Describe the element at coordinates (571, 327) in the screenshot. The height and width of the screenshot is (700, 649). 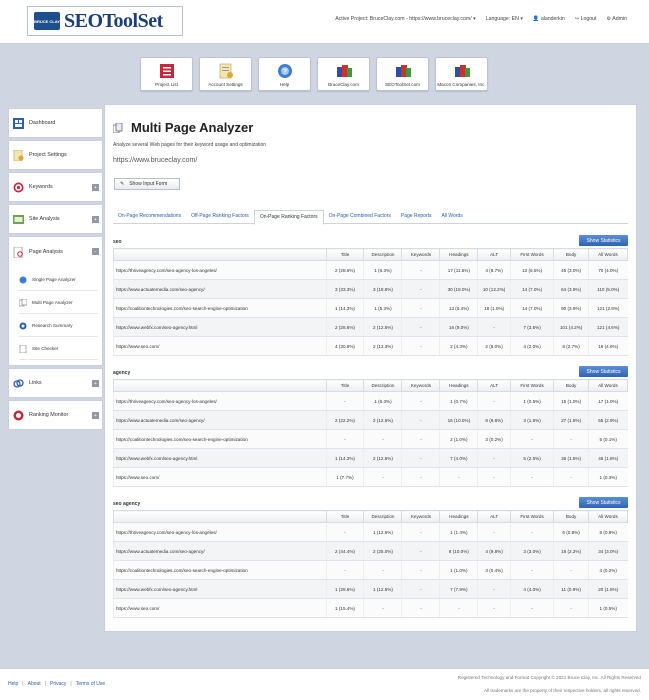
I see `metric-cell: 101 (4.2%)` at that location.